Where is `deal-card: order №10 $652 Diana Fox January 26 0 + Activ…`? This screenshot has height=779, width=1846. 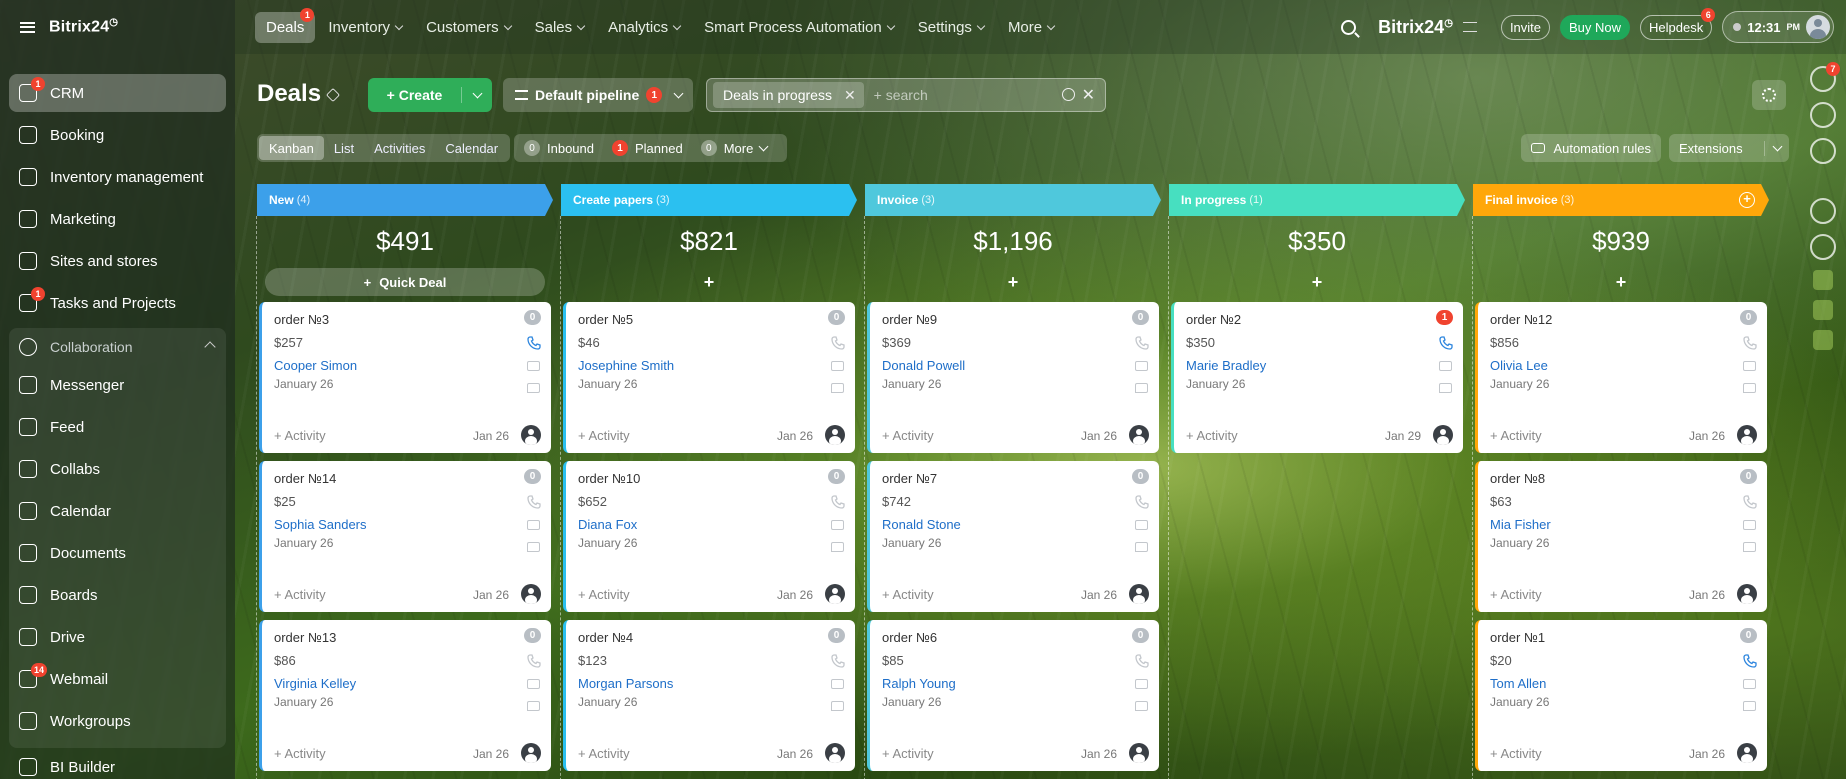 deal-card: order №10 $652 Diana Fox January 26 0 + Activ… is located at coordinates (709, 536).